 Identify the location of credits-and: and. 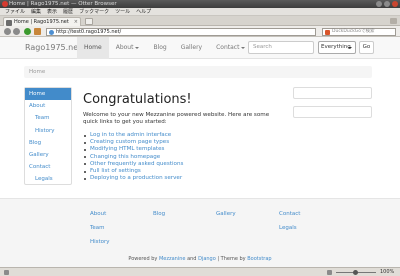
(192, 259).